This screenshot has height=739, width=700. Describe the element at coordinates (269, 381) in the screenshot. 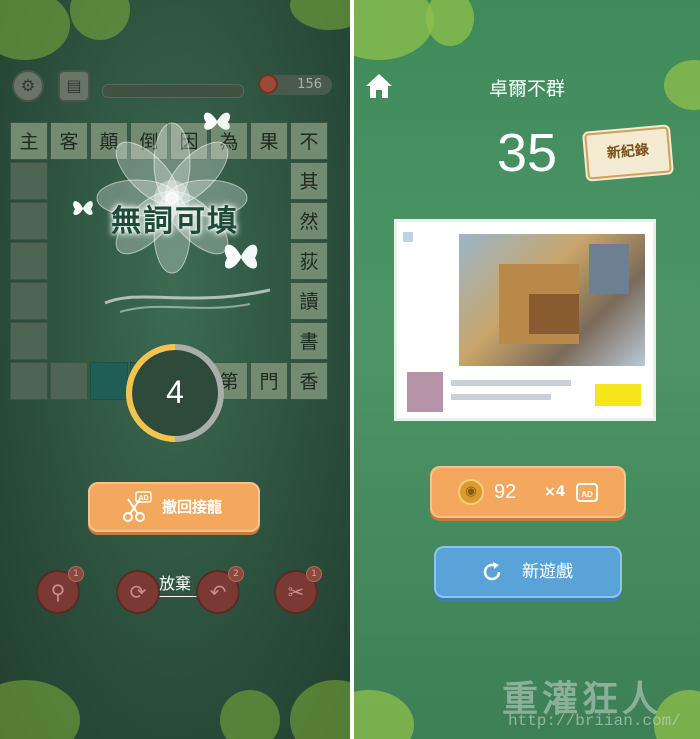

I see `grid-cell: 門` at that location.